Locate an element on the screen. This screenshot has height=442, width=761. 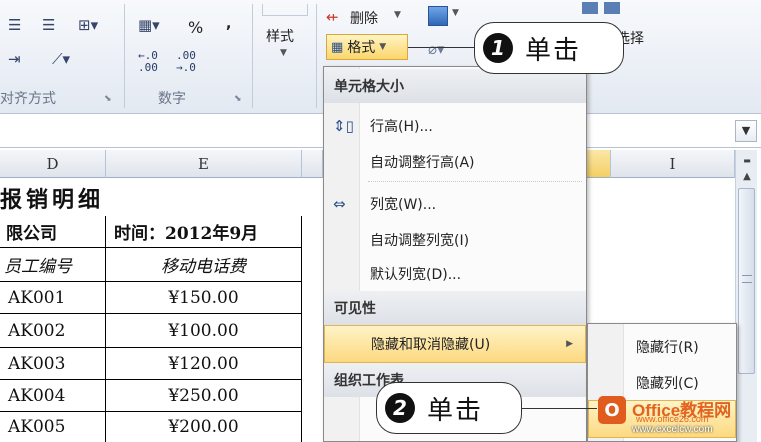
format-button-label: 格式 is located at coordinates (361, 48).